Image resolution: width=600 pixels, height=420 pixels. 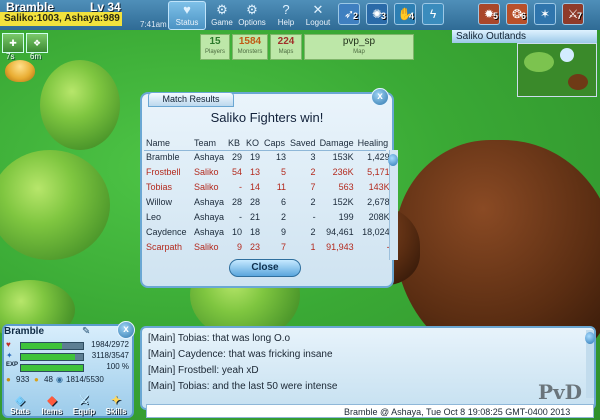 What do you see at coordinates (373, 142) in the screenshot?
I see `column-header: Healing` at bounding box center [373, 142].